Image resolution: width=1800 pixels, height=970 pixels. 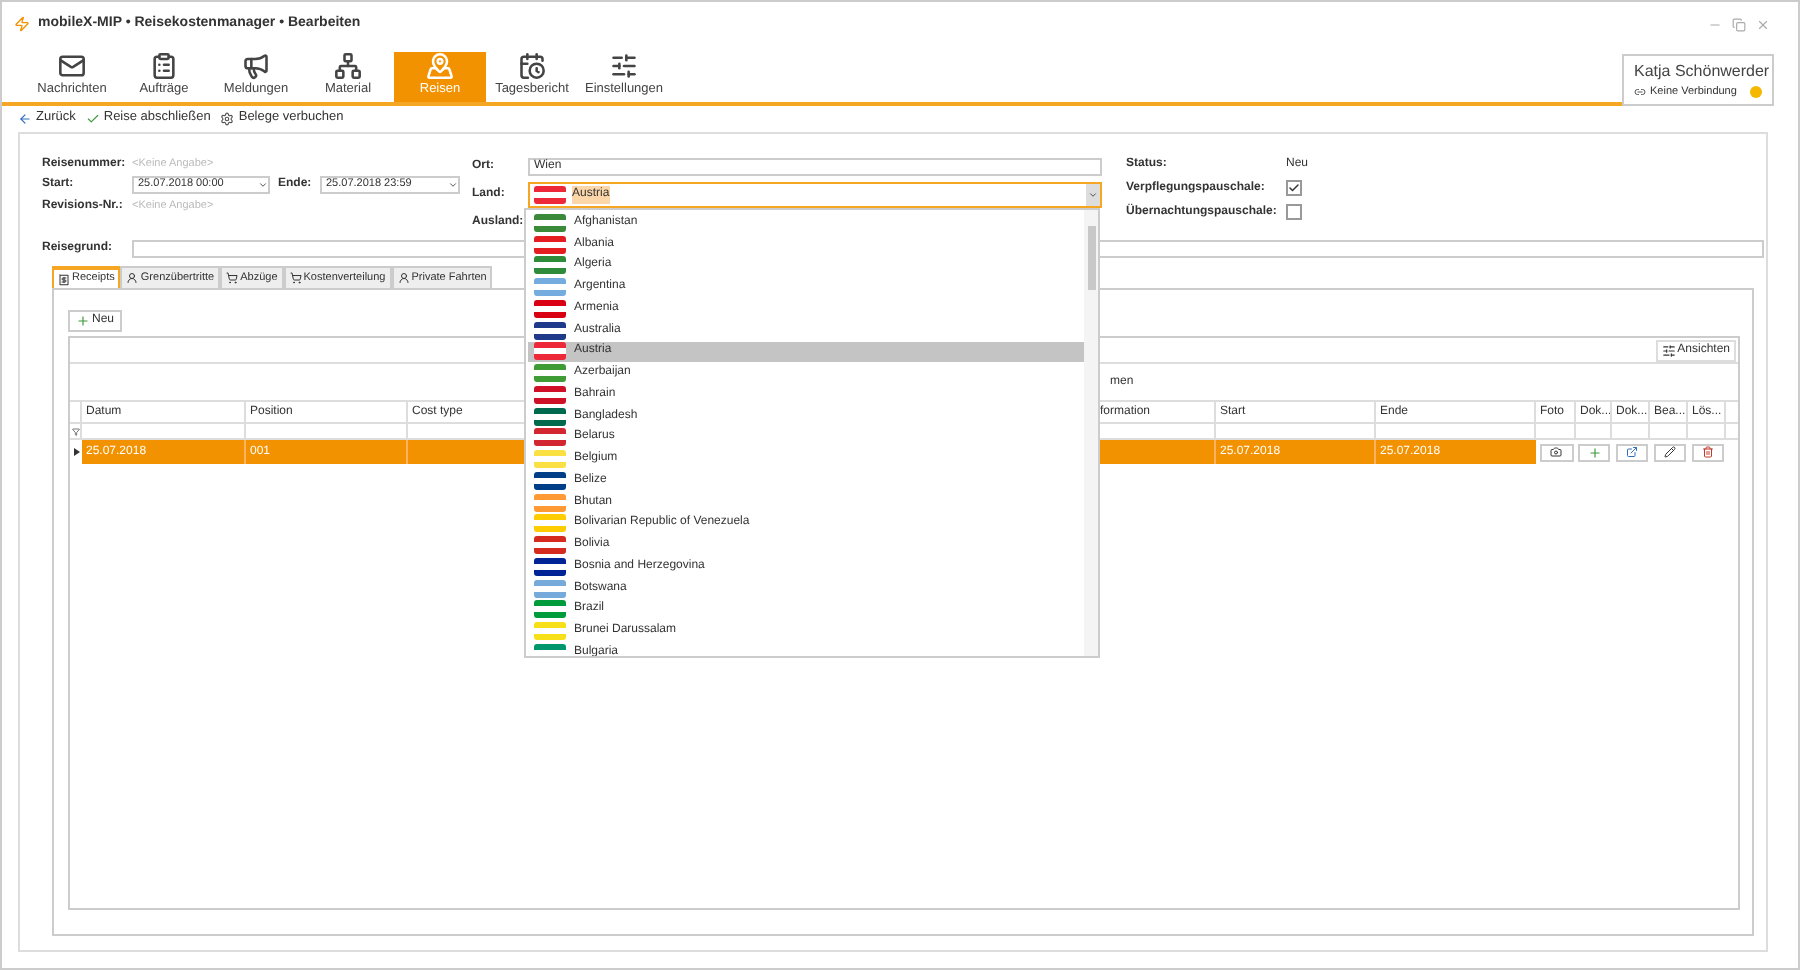 I want to click on gear-icon, so click(x=227, y=118).